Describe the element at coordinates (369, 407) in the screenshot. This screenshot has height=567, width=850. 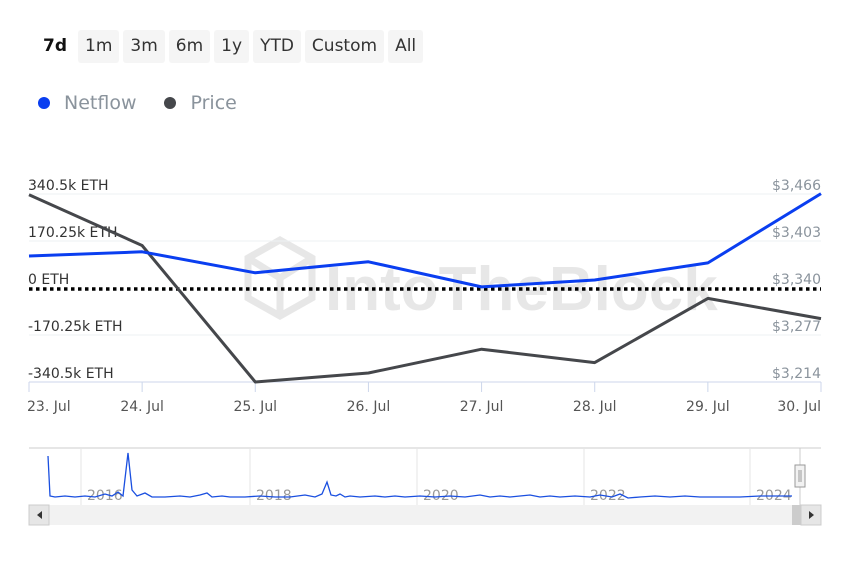
I see `x-tick-label: 26. Jul` at that location.